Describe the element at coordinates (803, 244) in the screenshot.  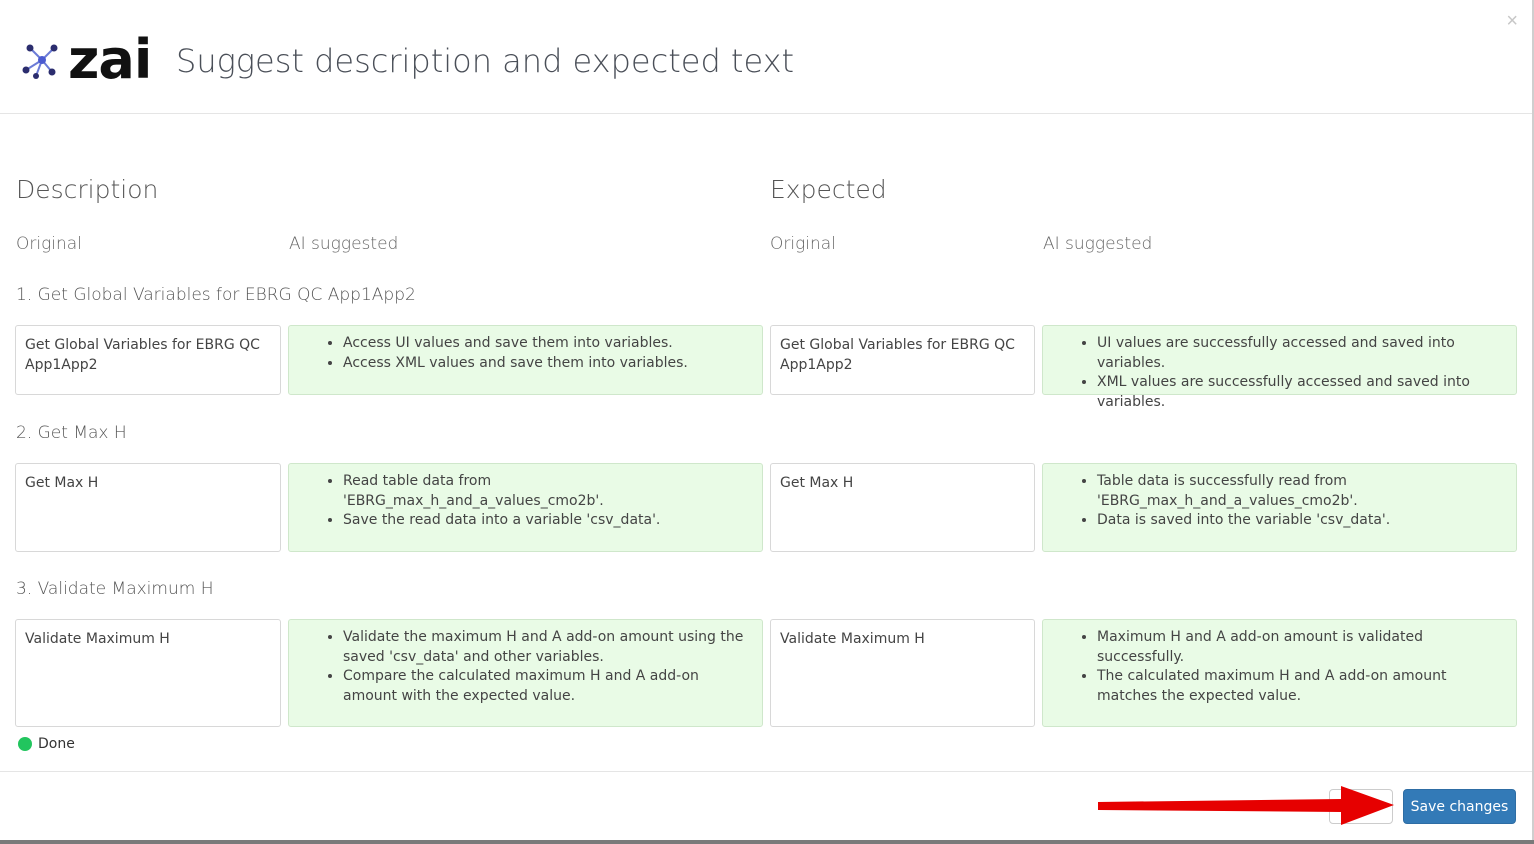
I see `expected-original-label: Original` at that location.